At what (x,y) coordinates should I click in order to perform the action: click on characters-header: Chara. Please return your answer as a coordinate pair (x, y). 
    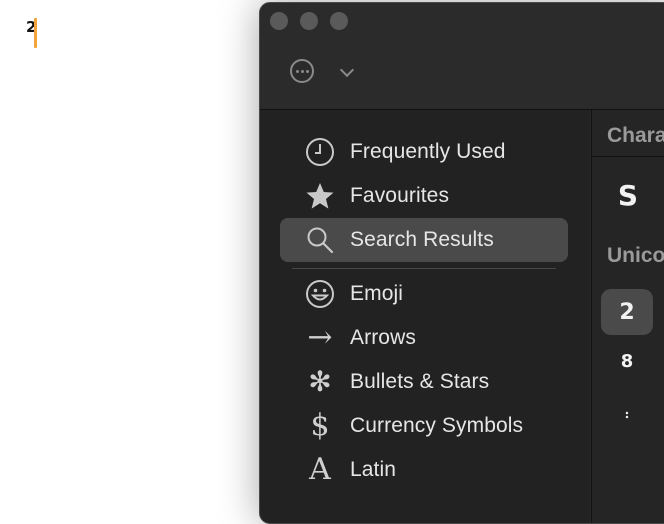
    Looking at the image, I should click on (628, 133).